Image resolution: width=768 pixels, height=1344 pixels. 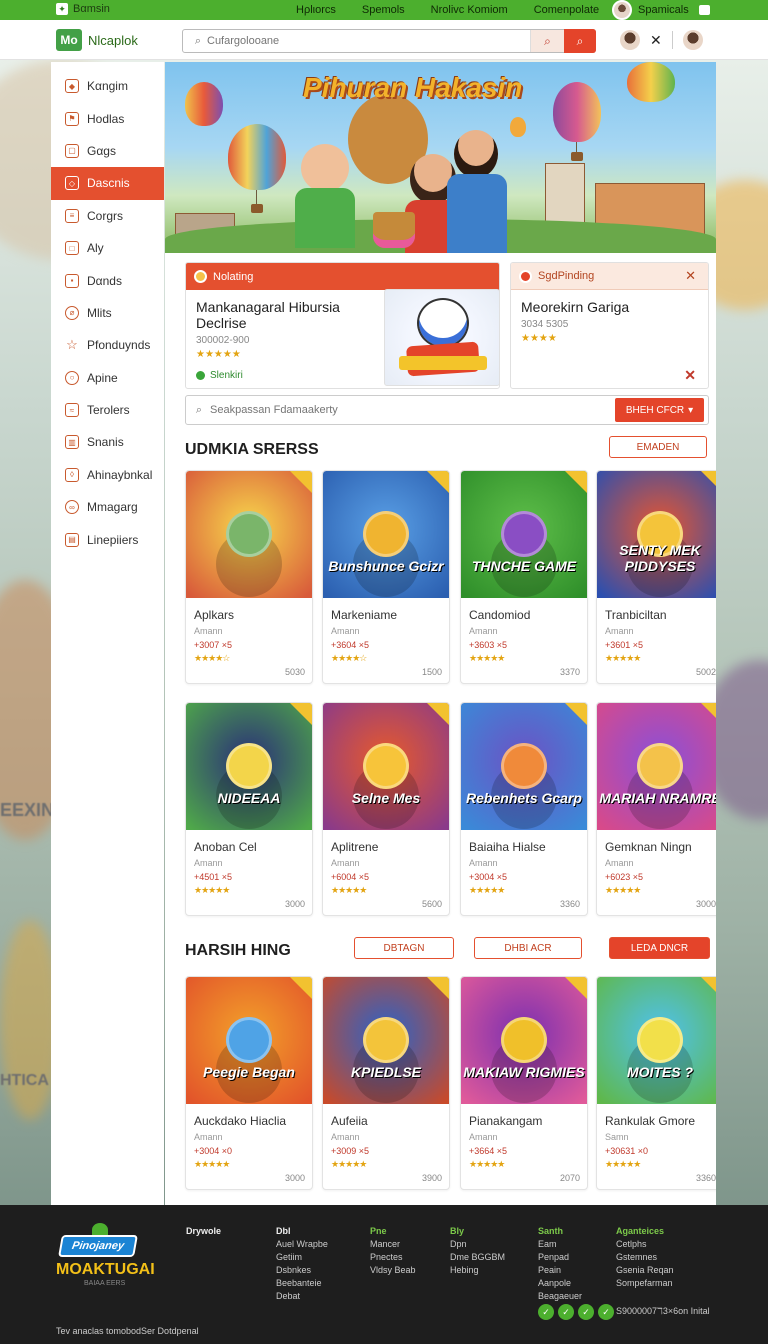 What do you see at coordinates (112, 507) in the screenshot?
I see `sidebar-item-label: Mmagarg` at bounding box center [112, 507].